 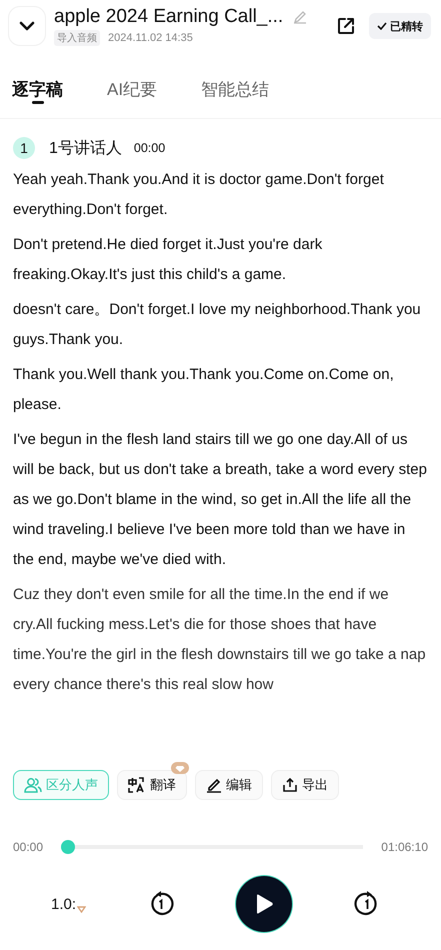 What do you see at coordinates (33, 785) in the screenshot?
I see `people-icon` at bounding box center [33, 785].